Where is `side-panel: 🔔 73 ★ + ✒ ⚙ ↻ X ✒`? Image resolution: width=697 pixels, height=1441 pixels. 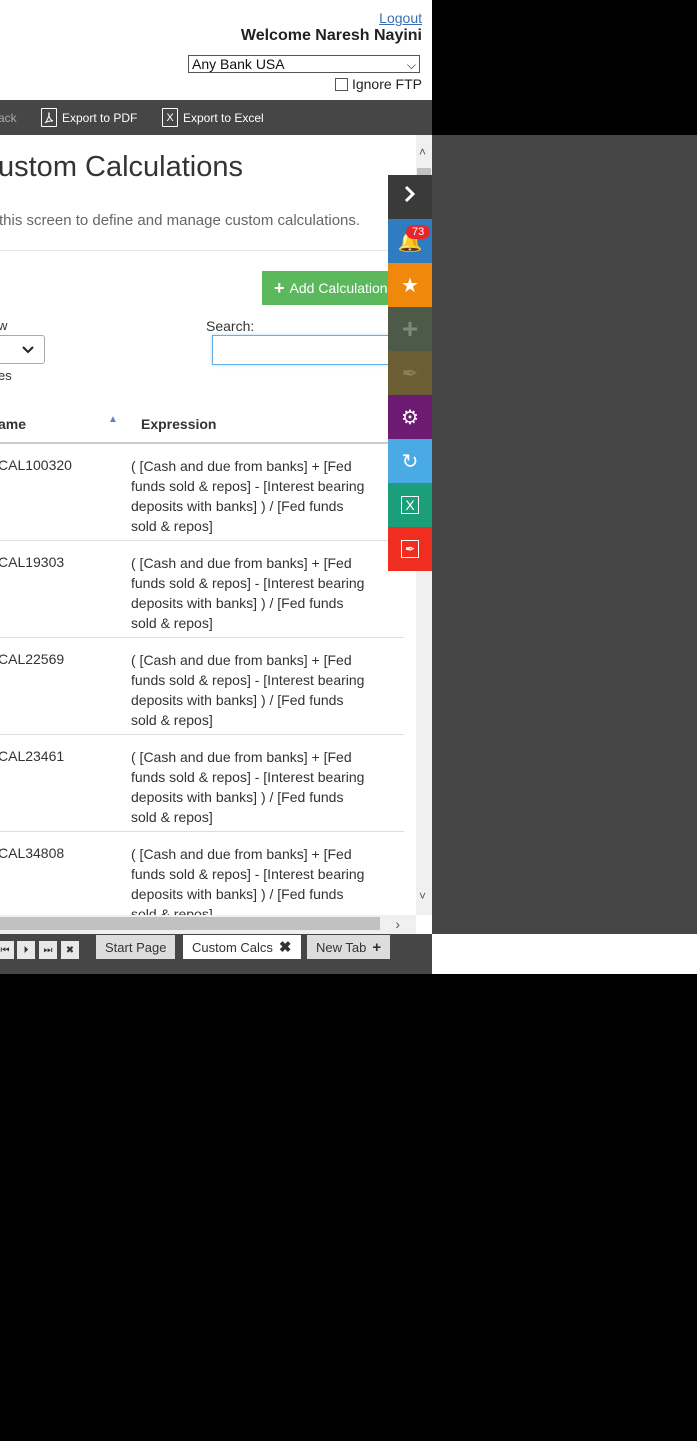
side-panel: 🔔 73 ★ + ✒ ⚙ ↻ X ✒ is located at coordinates (410, 373).